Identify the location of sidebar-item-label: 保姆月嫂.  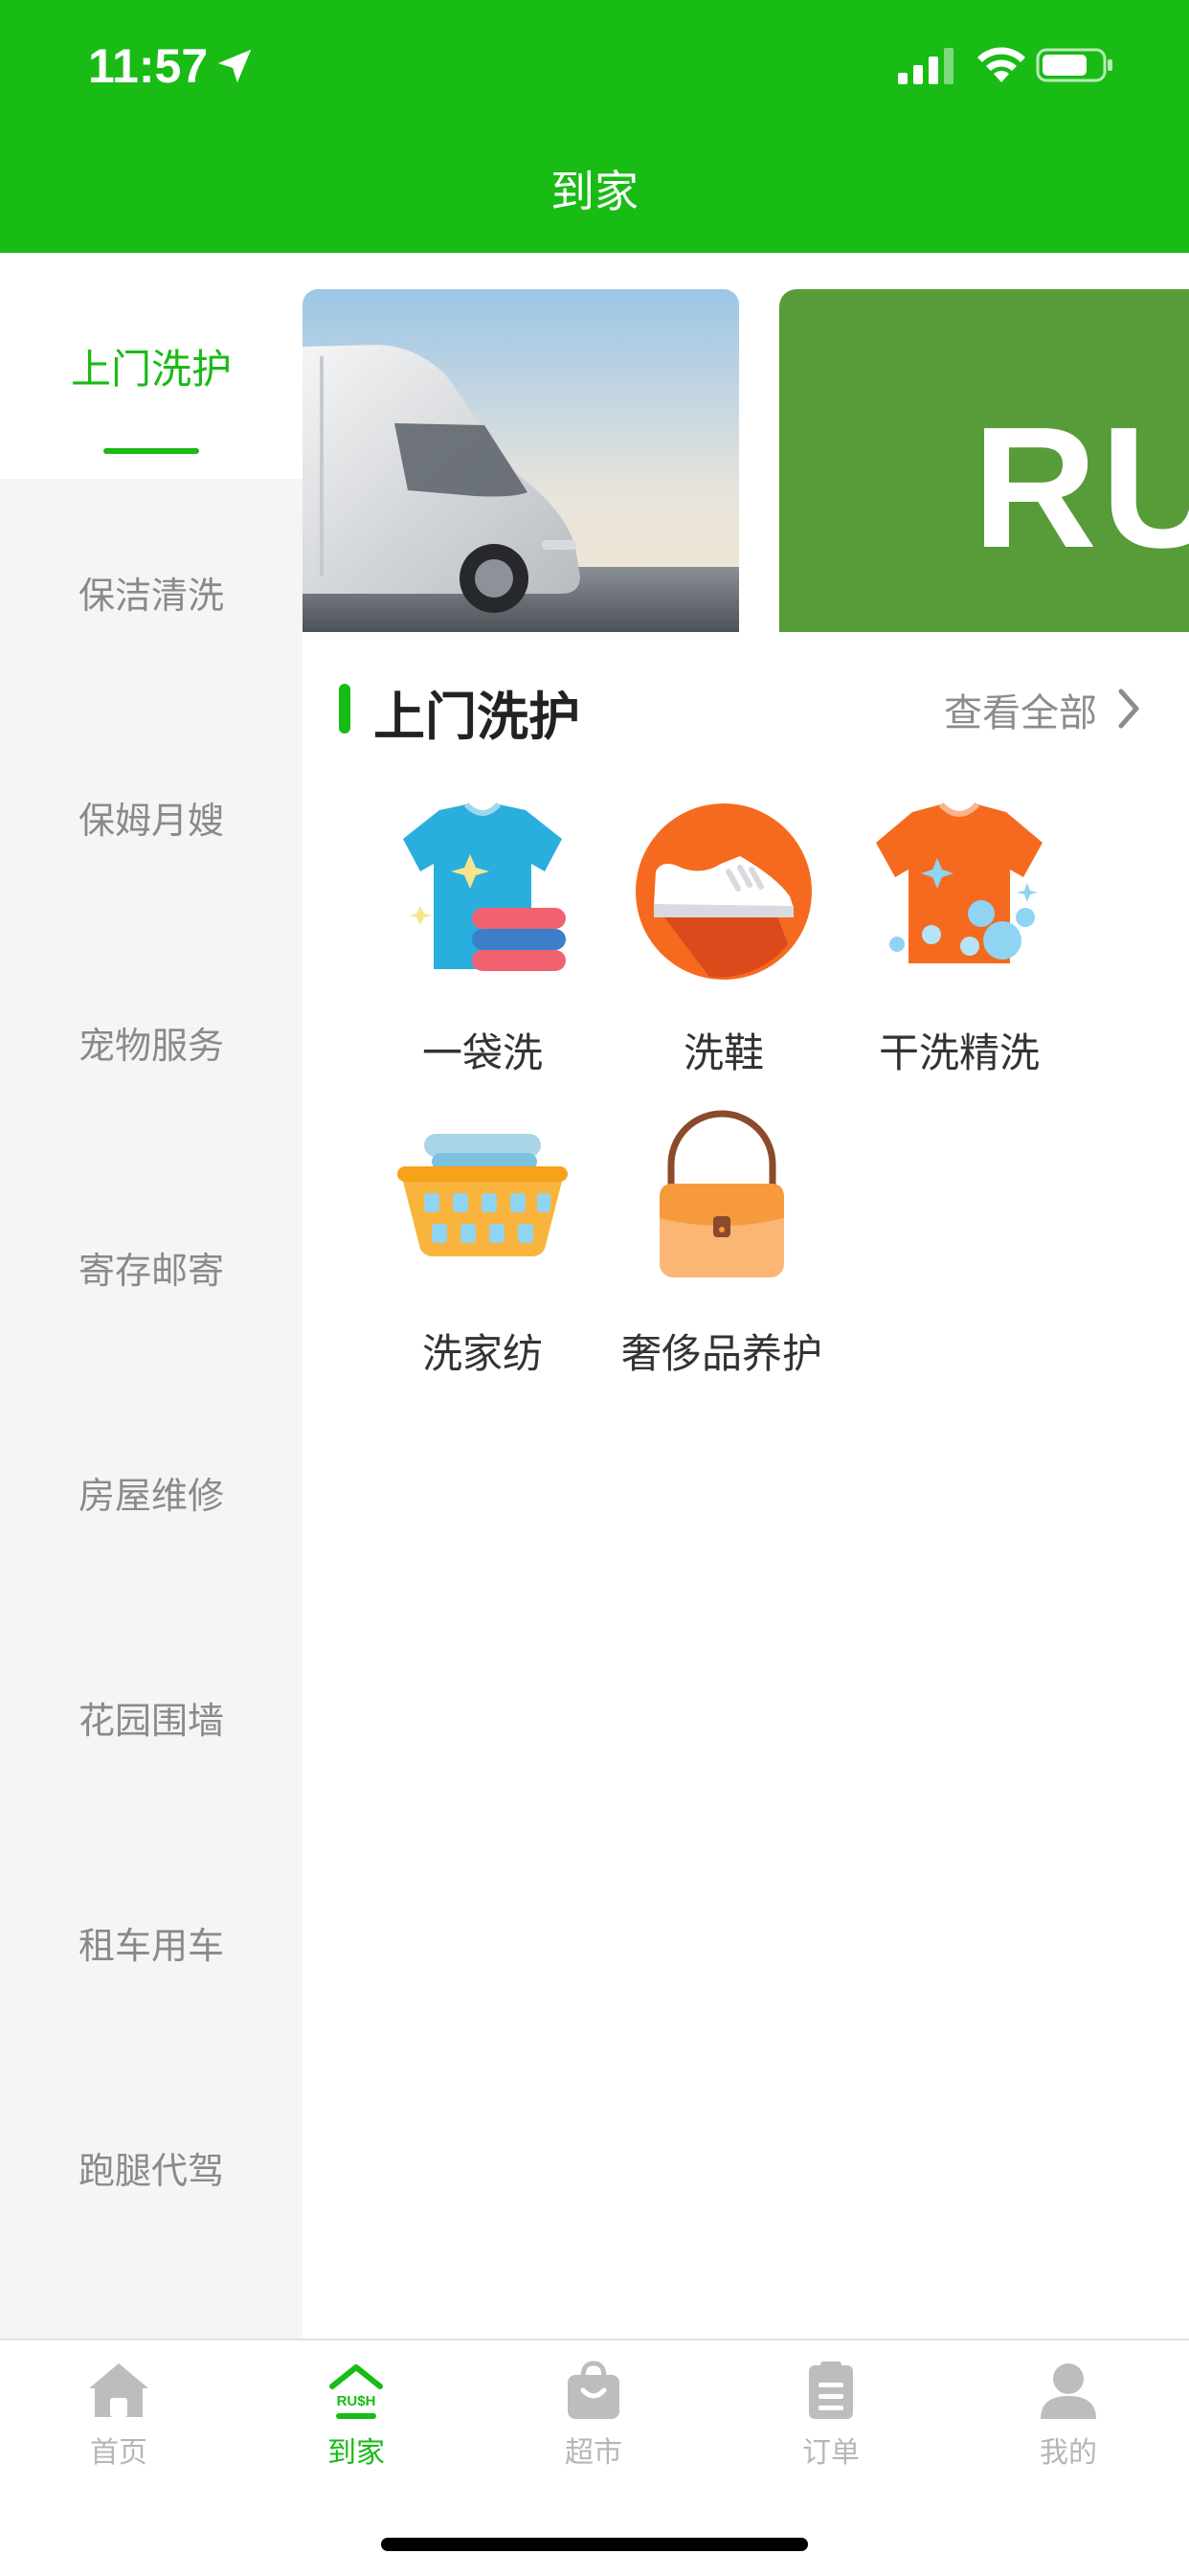
(151, 820).